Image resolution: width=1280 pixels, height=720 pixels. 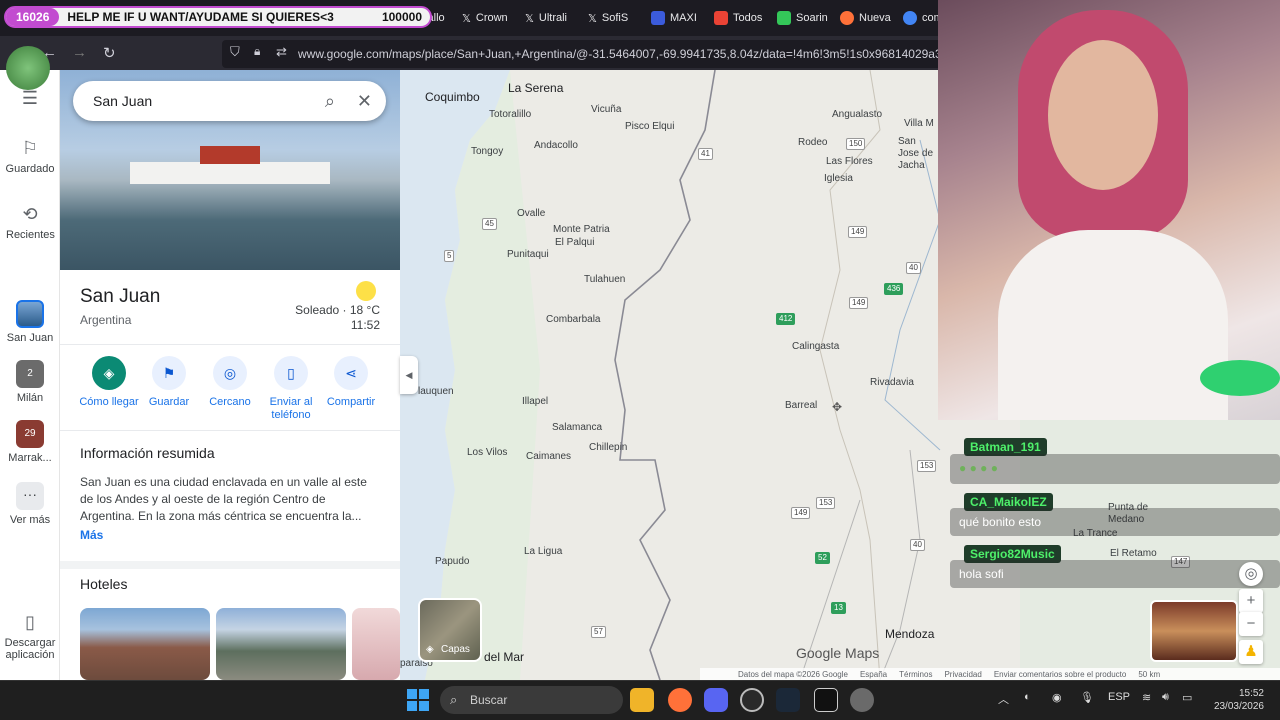 What do you see at coordinates (30, 504) in the screenshot?
I see `more-button: ··· Ver más` at bounding box center [30, 504].